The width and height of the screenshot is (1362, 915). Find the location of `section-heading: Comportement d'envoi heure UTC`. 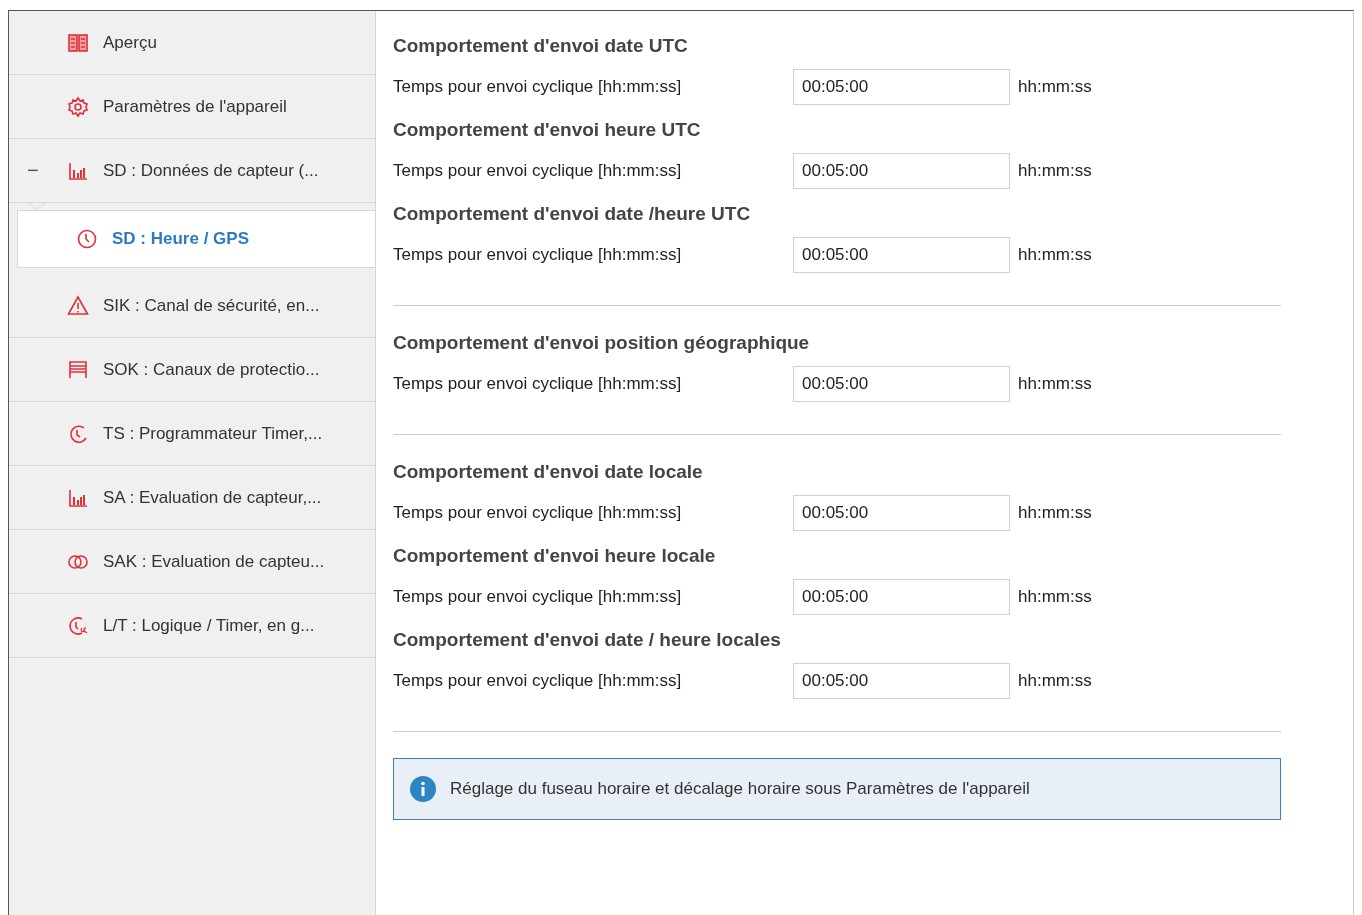

section-heading: Comportement d'envoi heure UTC is located at coordinates (547, 130).